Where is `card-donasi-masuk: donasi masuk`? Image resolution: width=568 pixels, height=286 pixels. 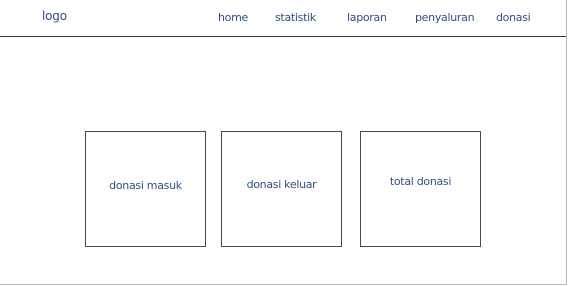
card-donasi-masuk: donasi masuk is located at coordinates (145, 189).